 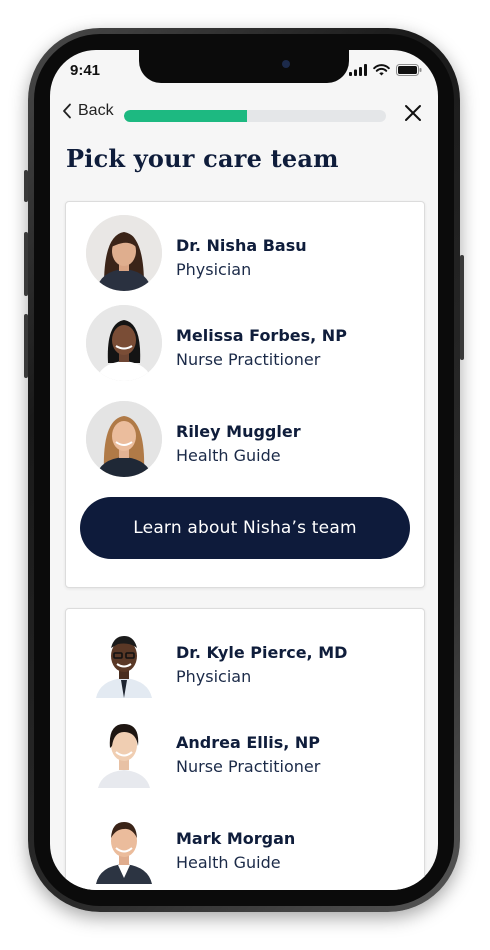 What do you see at coordinates (462, 307) in the screenshot?
I see `power-button` at bounding box center [462, 307].